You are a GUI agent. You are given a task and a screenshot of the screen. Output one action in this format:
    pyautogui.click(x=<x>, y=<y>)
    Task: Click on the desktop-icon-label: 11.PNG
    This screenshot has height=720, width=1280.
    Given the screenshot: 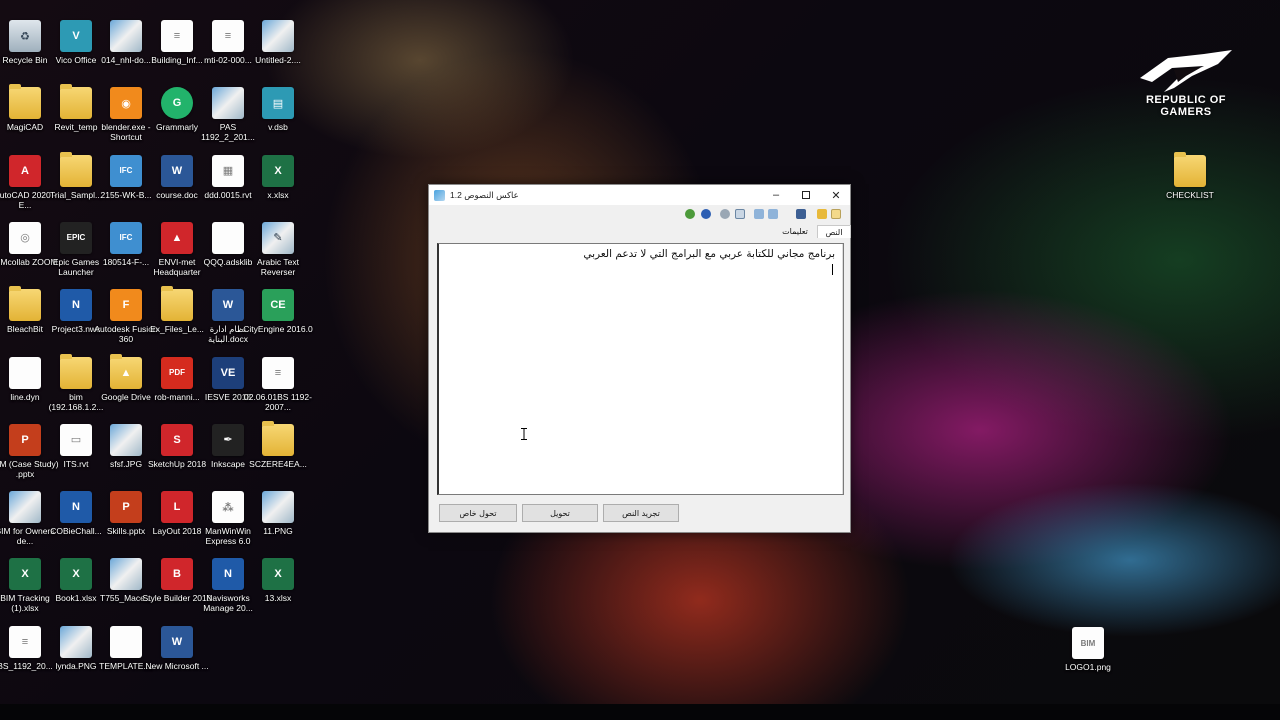 What is the action you would take?
    pyautogui.click(x=278, y=531)
    